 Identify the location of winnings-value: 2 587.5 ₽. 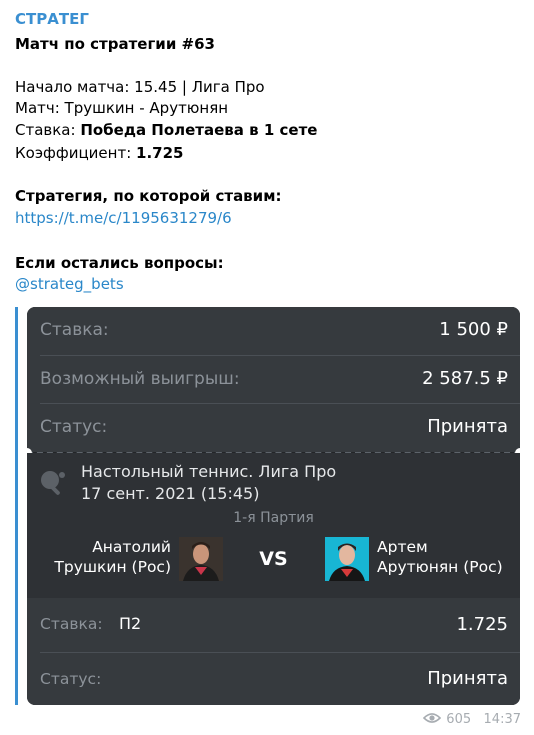
(465, 378).